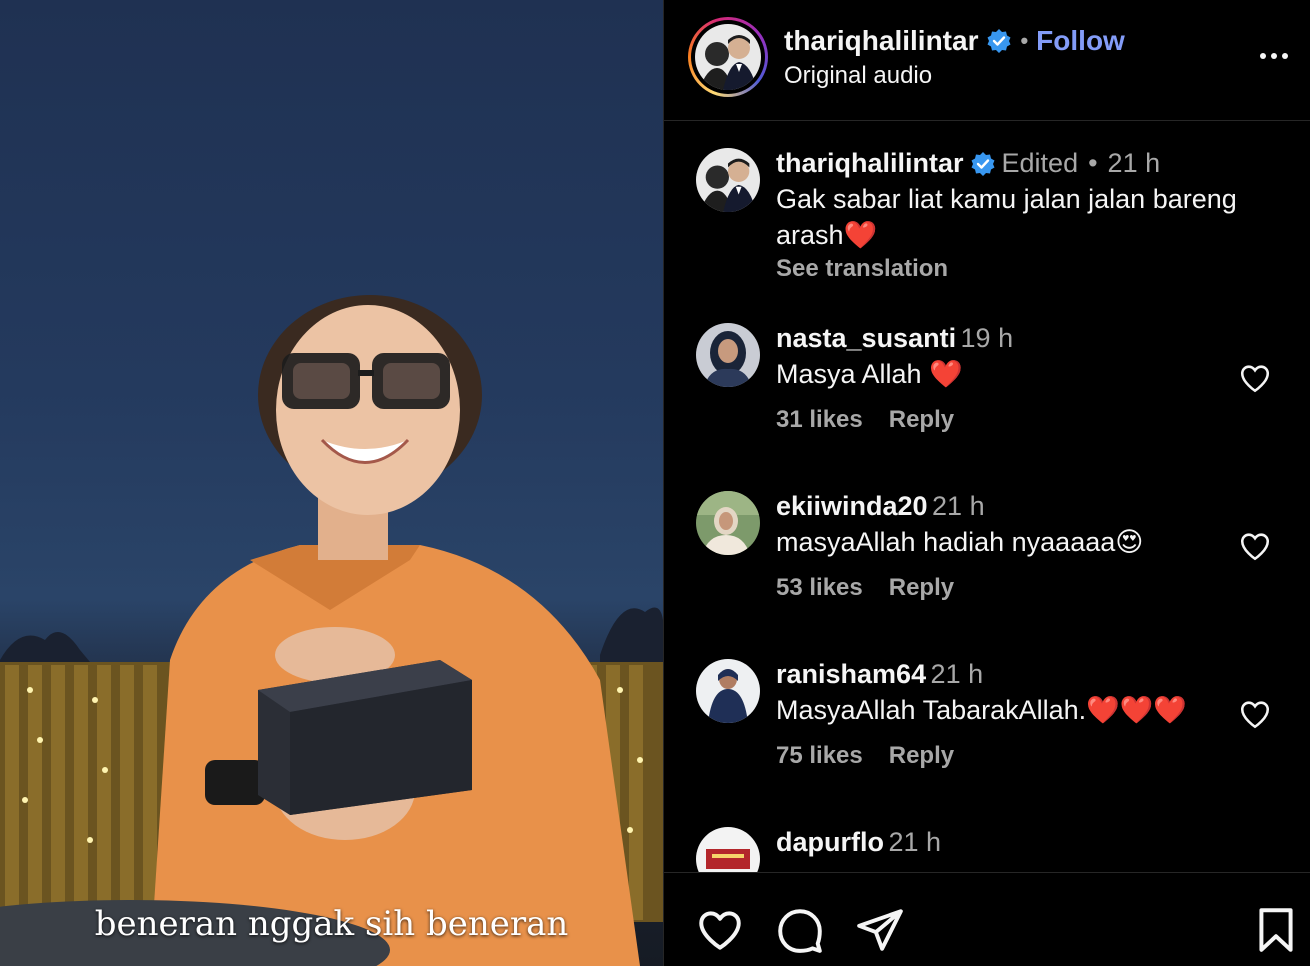 The image size is (1310, 966). I want to click on caption-username: thariqhalilintar, so click(870, 163).